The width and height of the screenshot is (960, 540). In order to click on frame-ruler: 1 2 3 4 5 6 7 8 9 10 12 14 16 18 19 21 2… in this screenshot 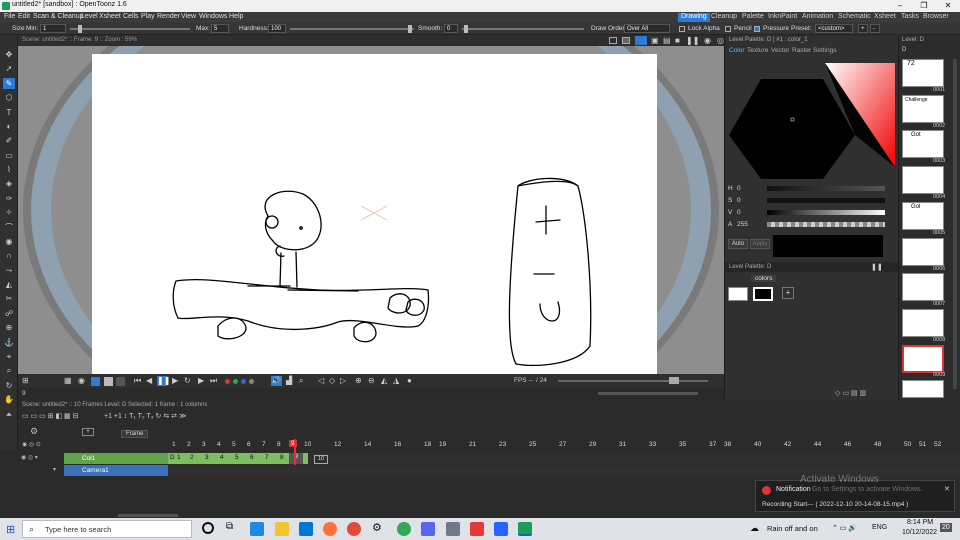, I will do `click(564, 445)`.